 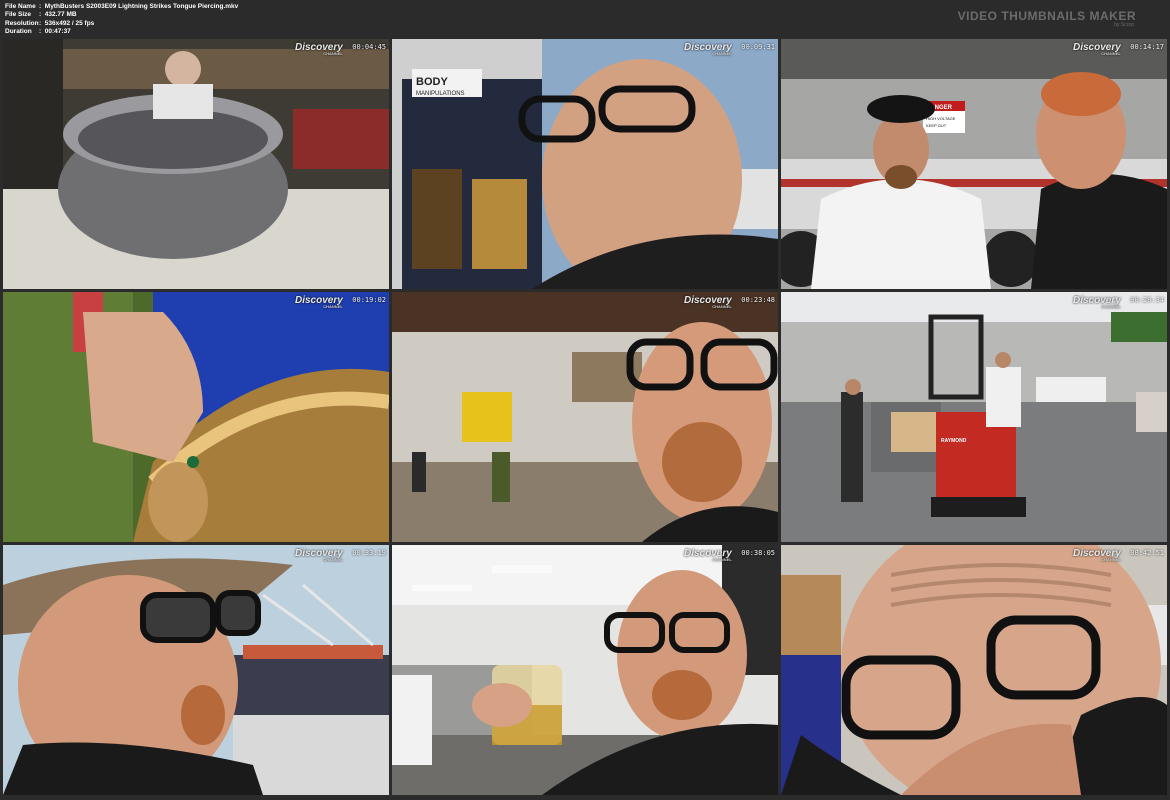 What do you see at coordinates (369, 300) in the screenshot?
I see `timestamp: 00:19:02` at bounding box center [369, 300].